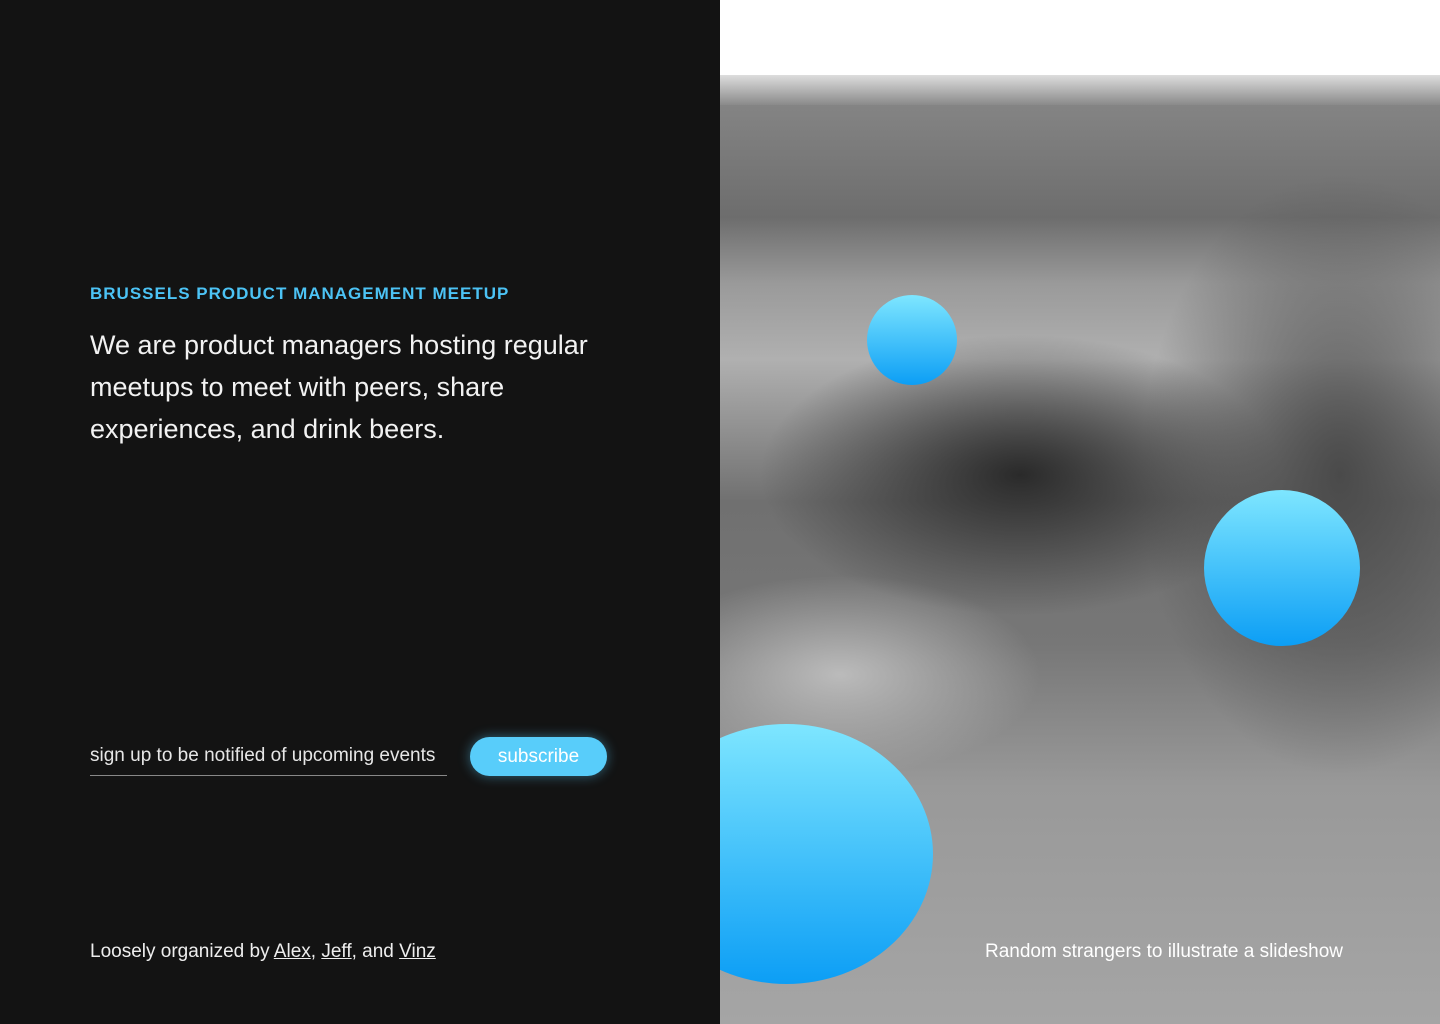 The width and height of the screenshot is (1440, 1024). Describe the element at coordinates (538, 756) in the screenshot. I see `subscribe-button: subscribe` at that location.